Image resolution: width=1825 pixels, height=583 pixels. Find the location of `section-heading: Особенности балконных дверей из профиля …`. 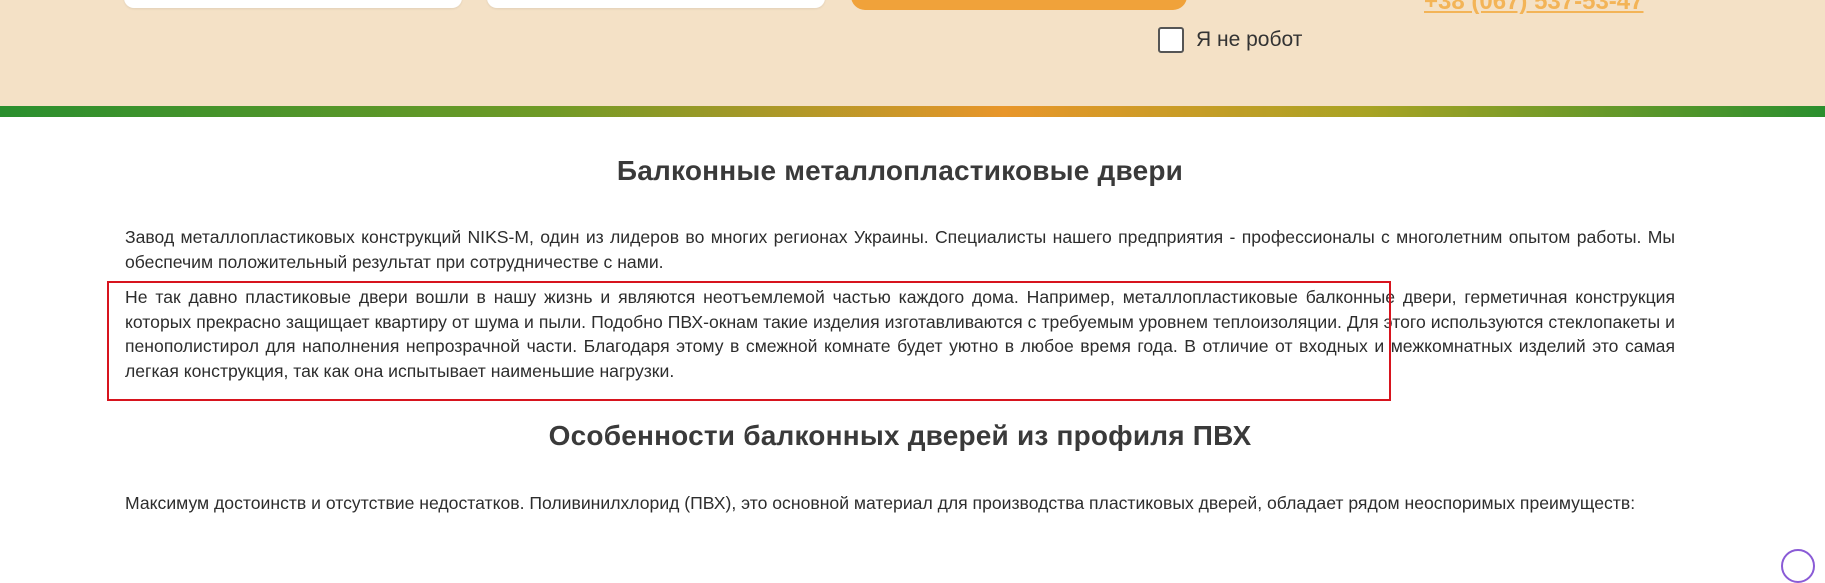

section-heading: Особенности балконных дверей из профиля … is located at coordinates (900, 435).